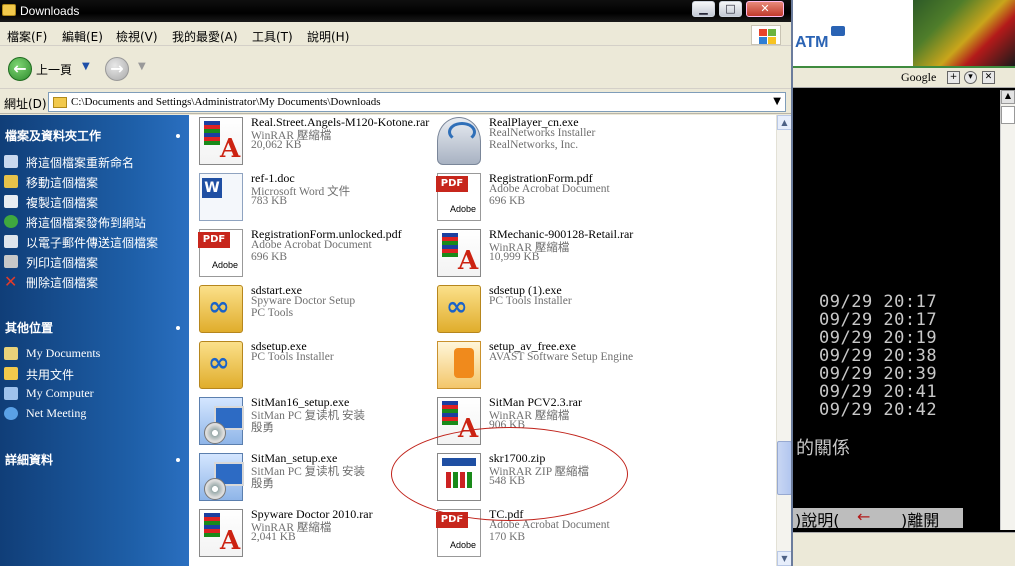  Describe the element at coordinates (459, 141) in the screenshot. I see `realplayer-icon` at that location.